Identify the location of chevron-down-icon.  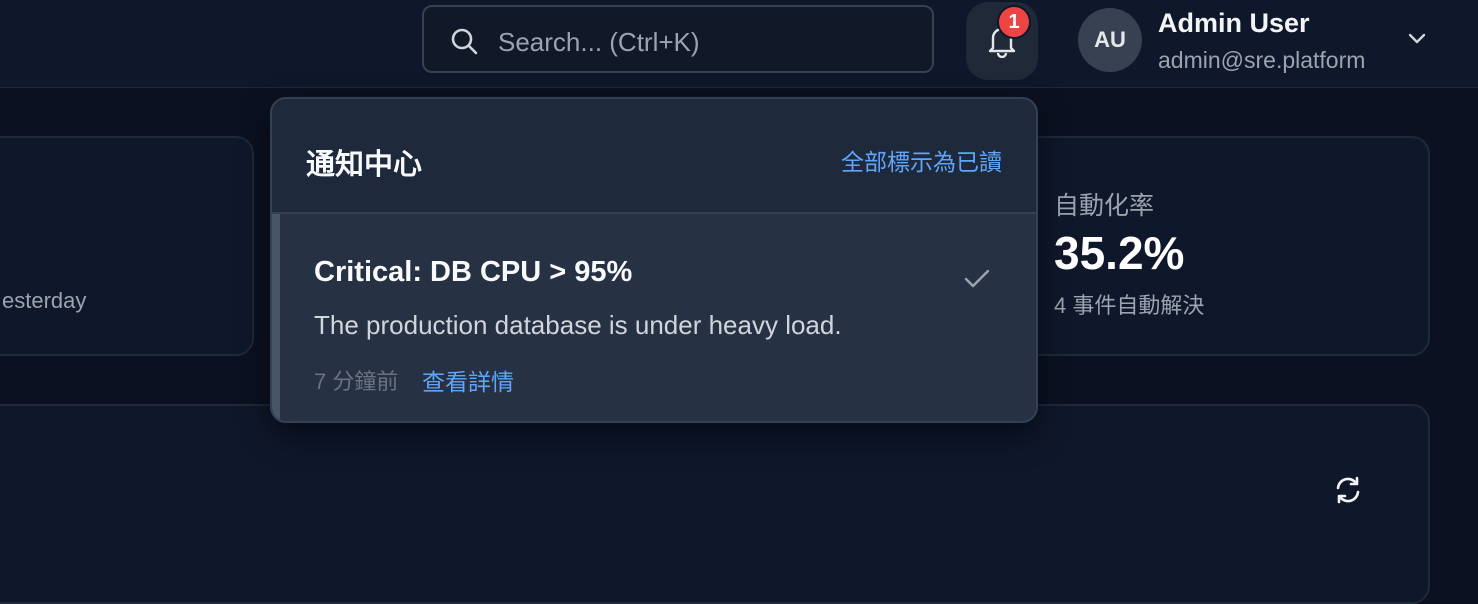
(1417, 39).